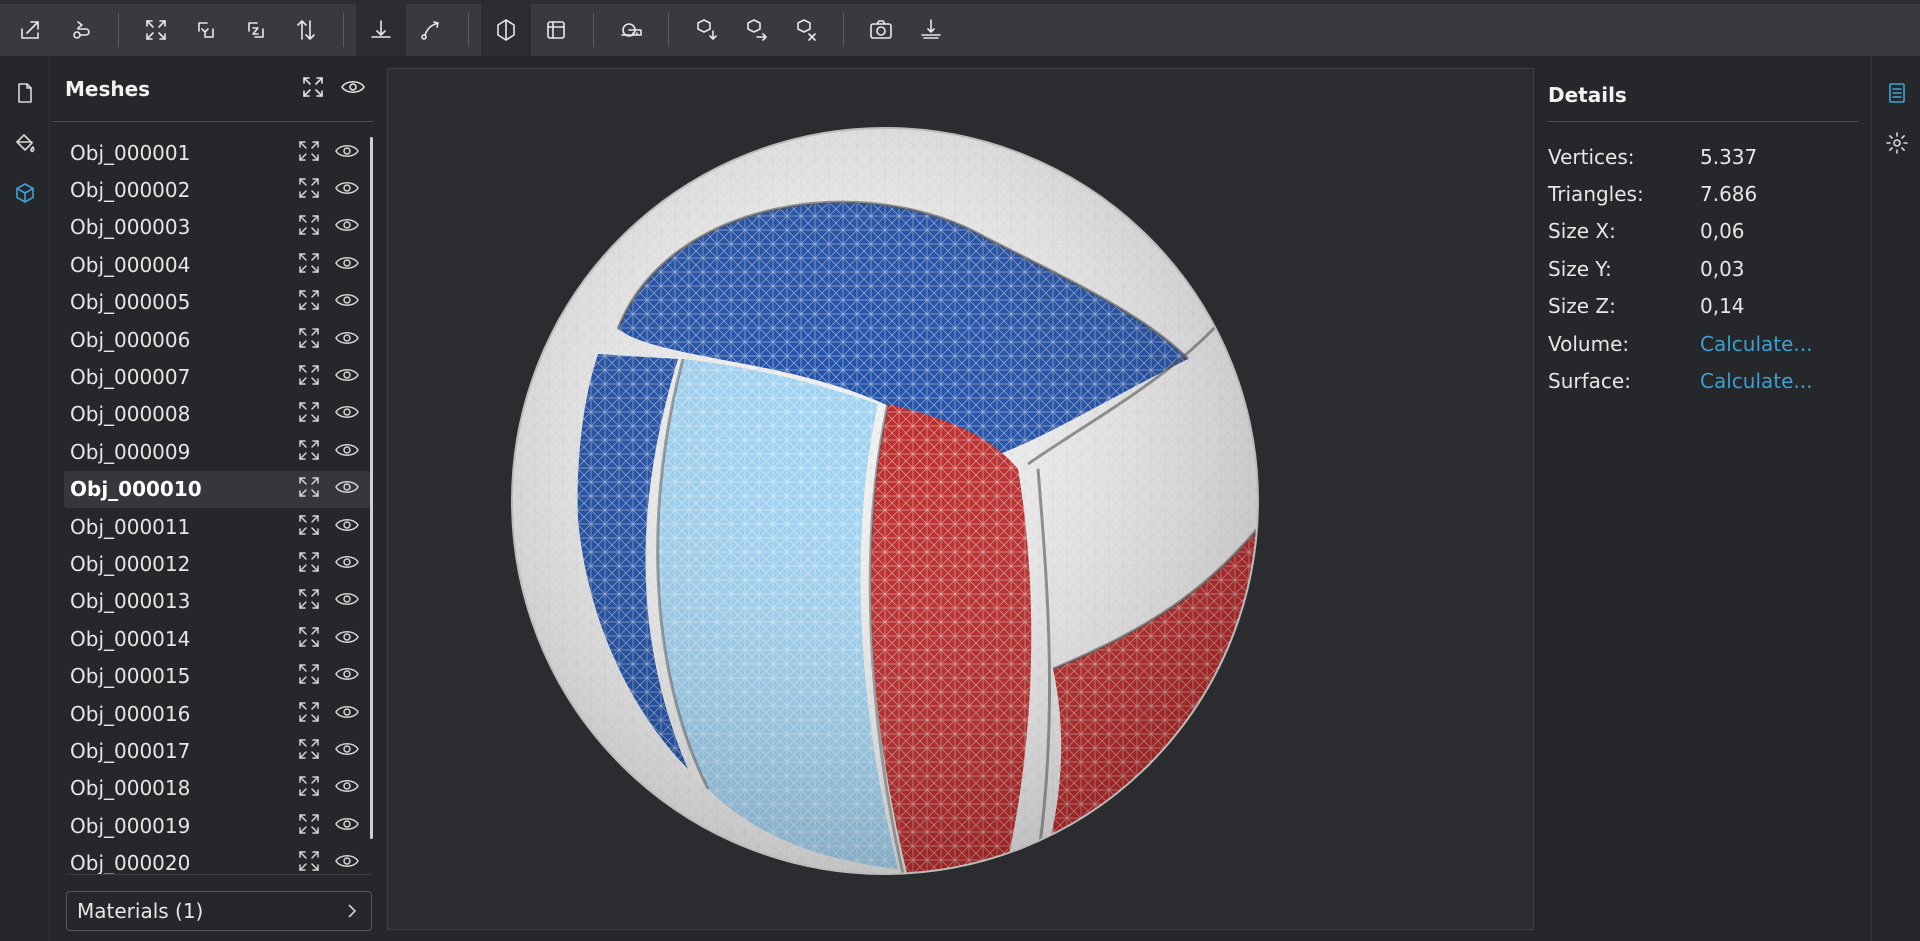 The width and height of the screenshot is (1920, 941). Describe the element at coordinates (217, 339) in the screenshot. I see `mesh-list-item: Obj_000006` at that location.